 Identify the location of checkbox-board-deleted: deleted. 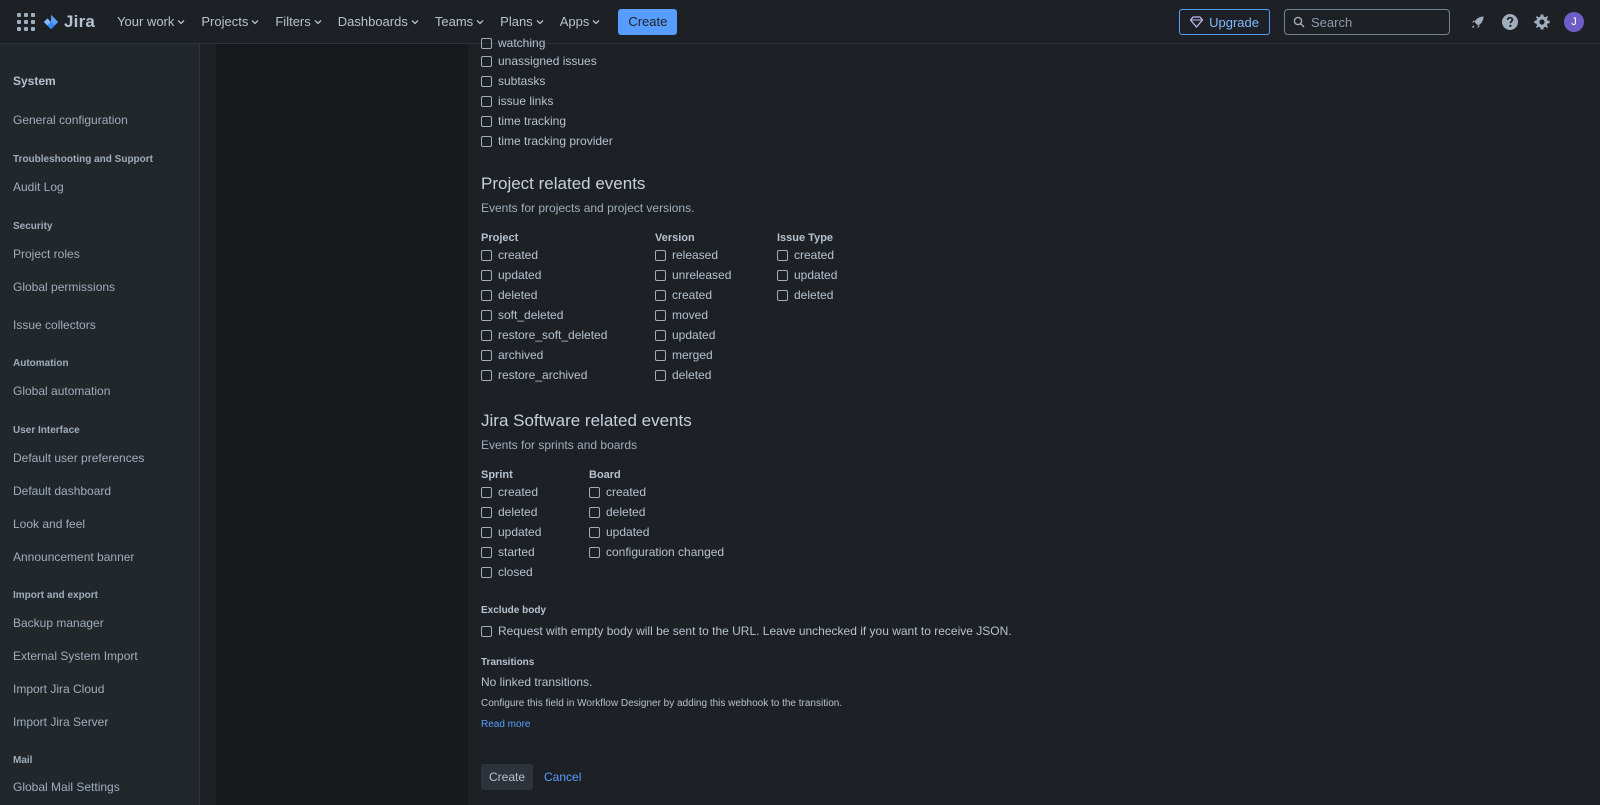
(617, 512).